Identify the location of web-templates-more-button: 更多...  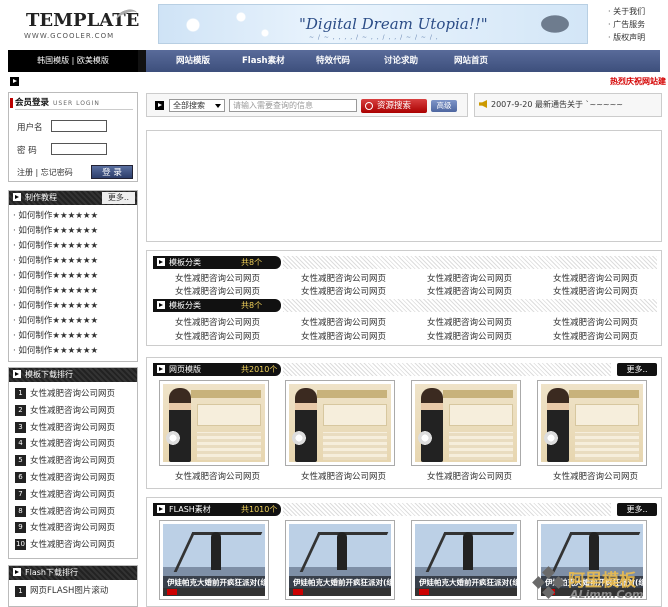
(637, 369).